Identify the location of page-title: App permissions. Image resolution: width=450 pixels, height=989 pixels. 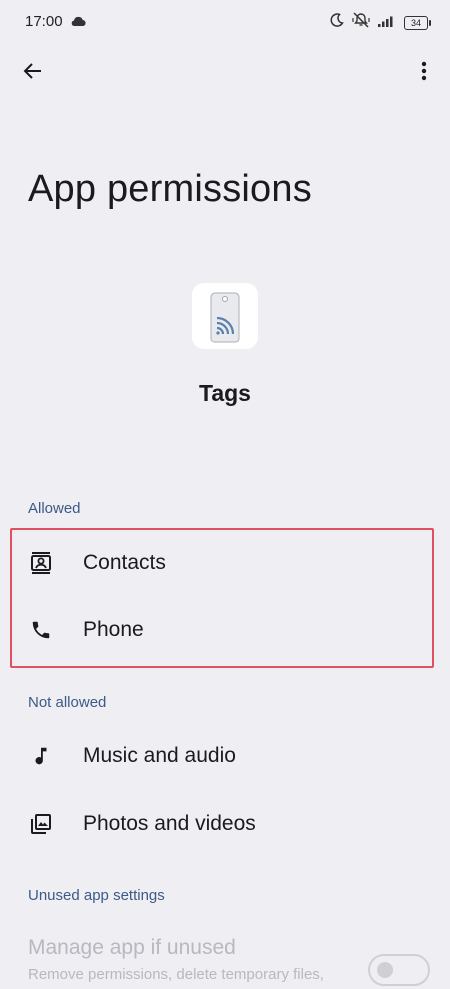
(170, 189).